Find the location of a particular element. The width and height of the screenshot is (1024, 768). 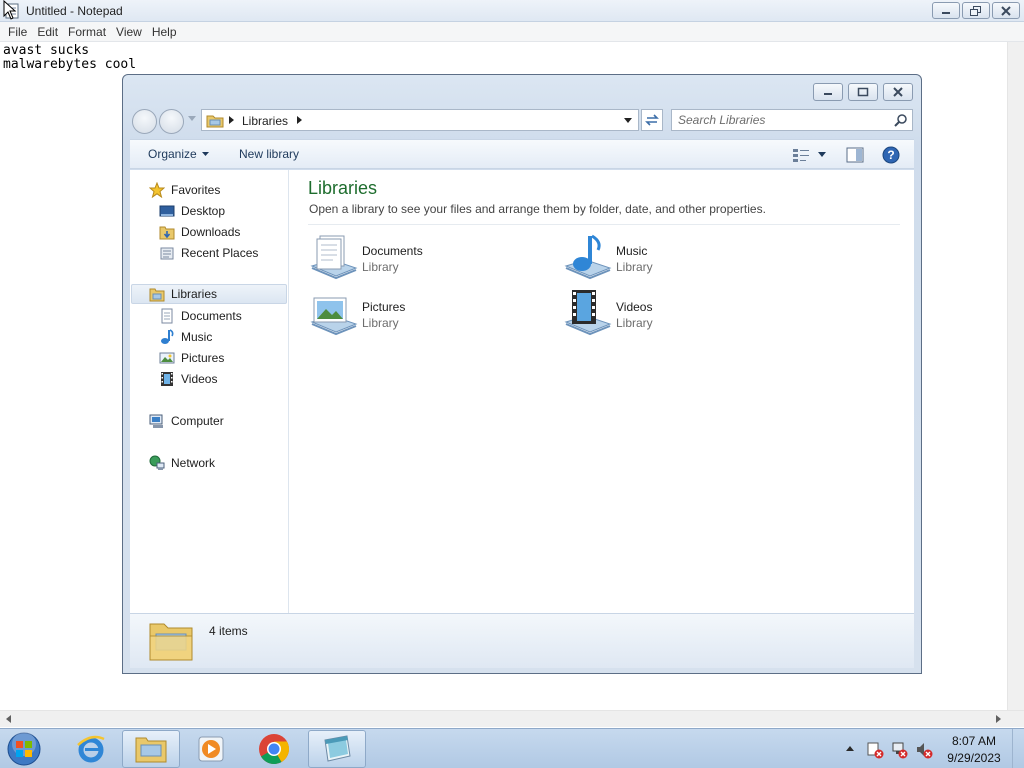

explorer-icon is located at coordinates (151, 750).